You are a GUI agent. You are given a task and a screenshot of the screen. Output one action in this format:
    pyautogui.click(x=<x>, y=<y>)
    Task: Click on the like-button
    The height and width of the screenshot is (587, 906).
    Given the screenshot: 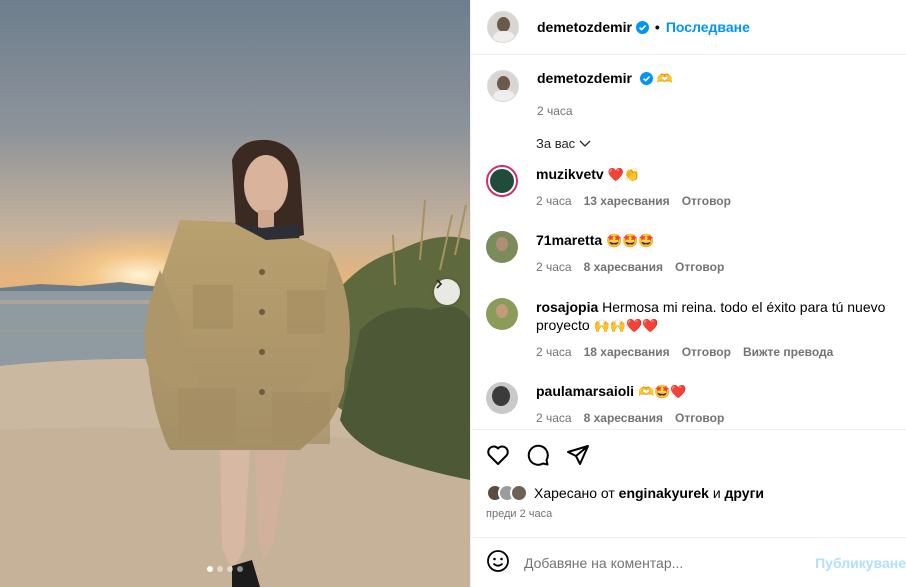 What is the action you would take?
    pyautogui.click(x=498, y=455)
    